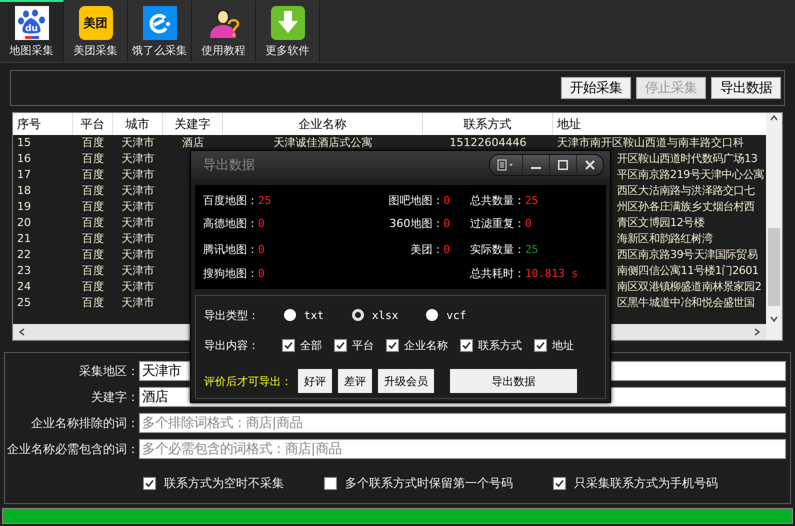 The image size is (795, 526). What do you see at coordinates (685, 303) in the screenshot?
I see `table-cell-text: 区黑牛城道中冶和悦会盛世国` at bounding box center [685, 303].